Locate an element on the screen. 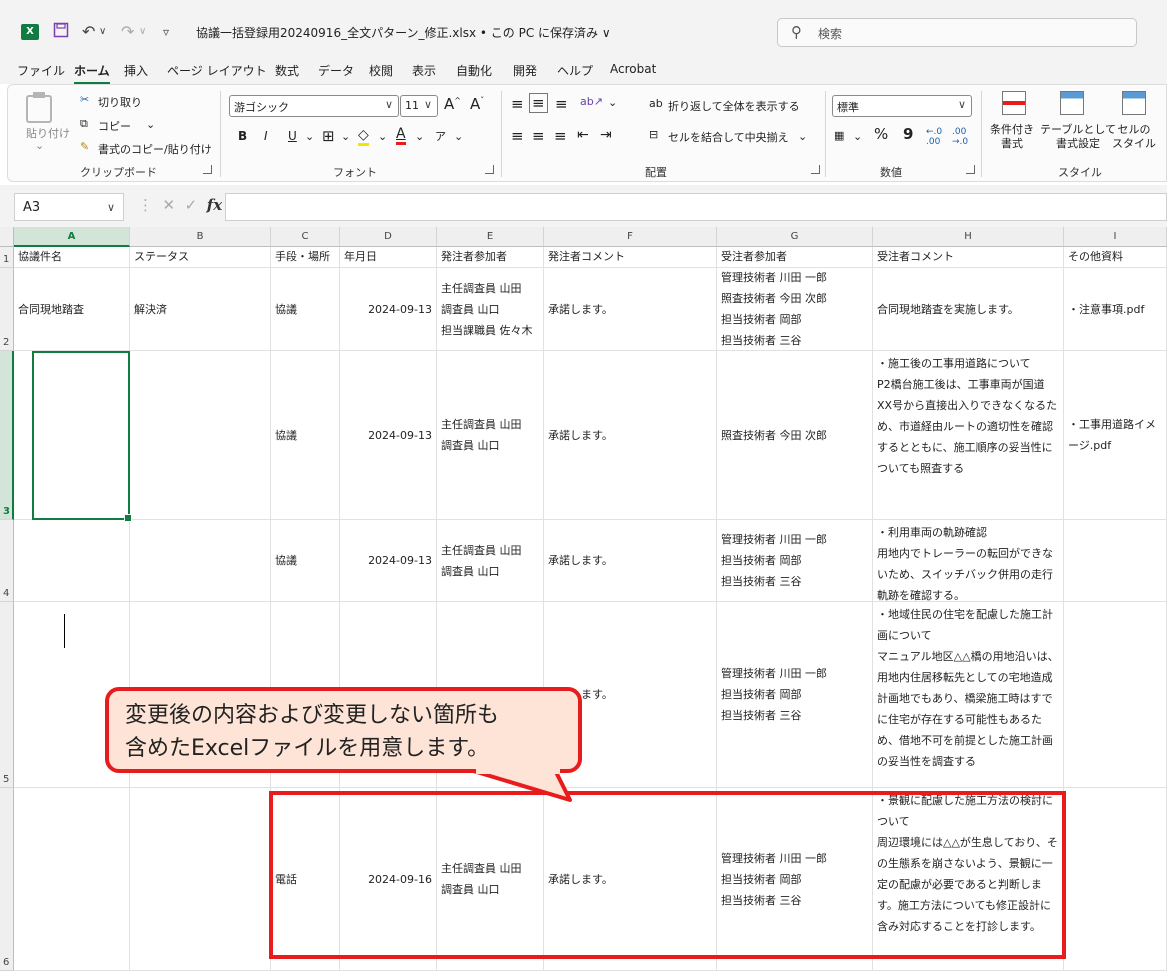 The width and height of the screenshot is (1167, 971). column-header-i: I is located at coordinates (1115, 237).